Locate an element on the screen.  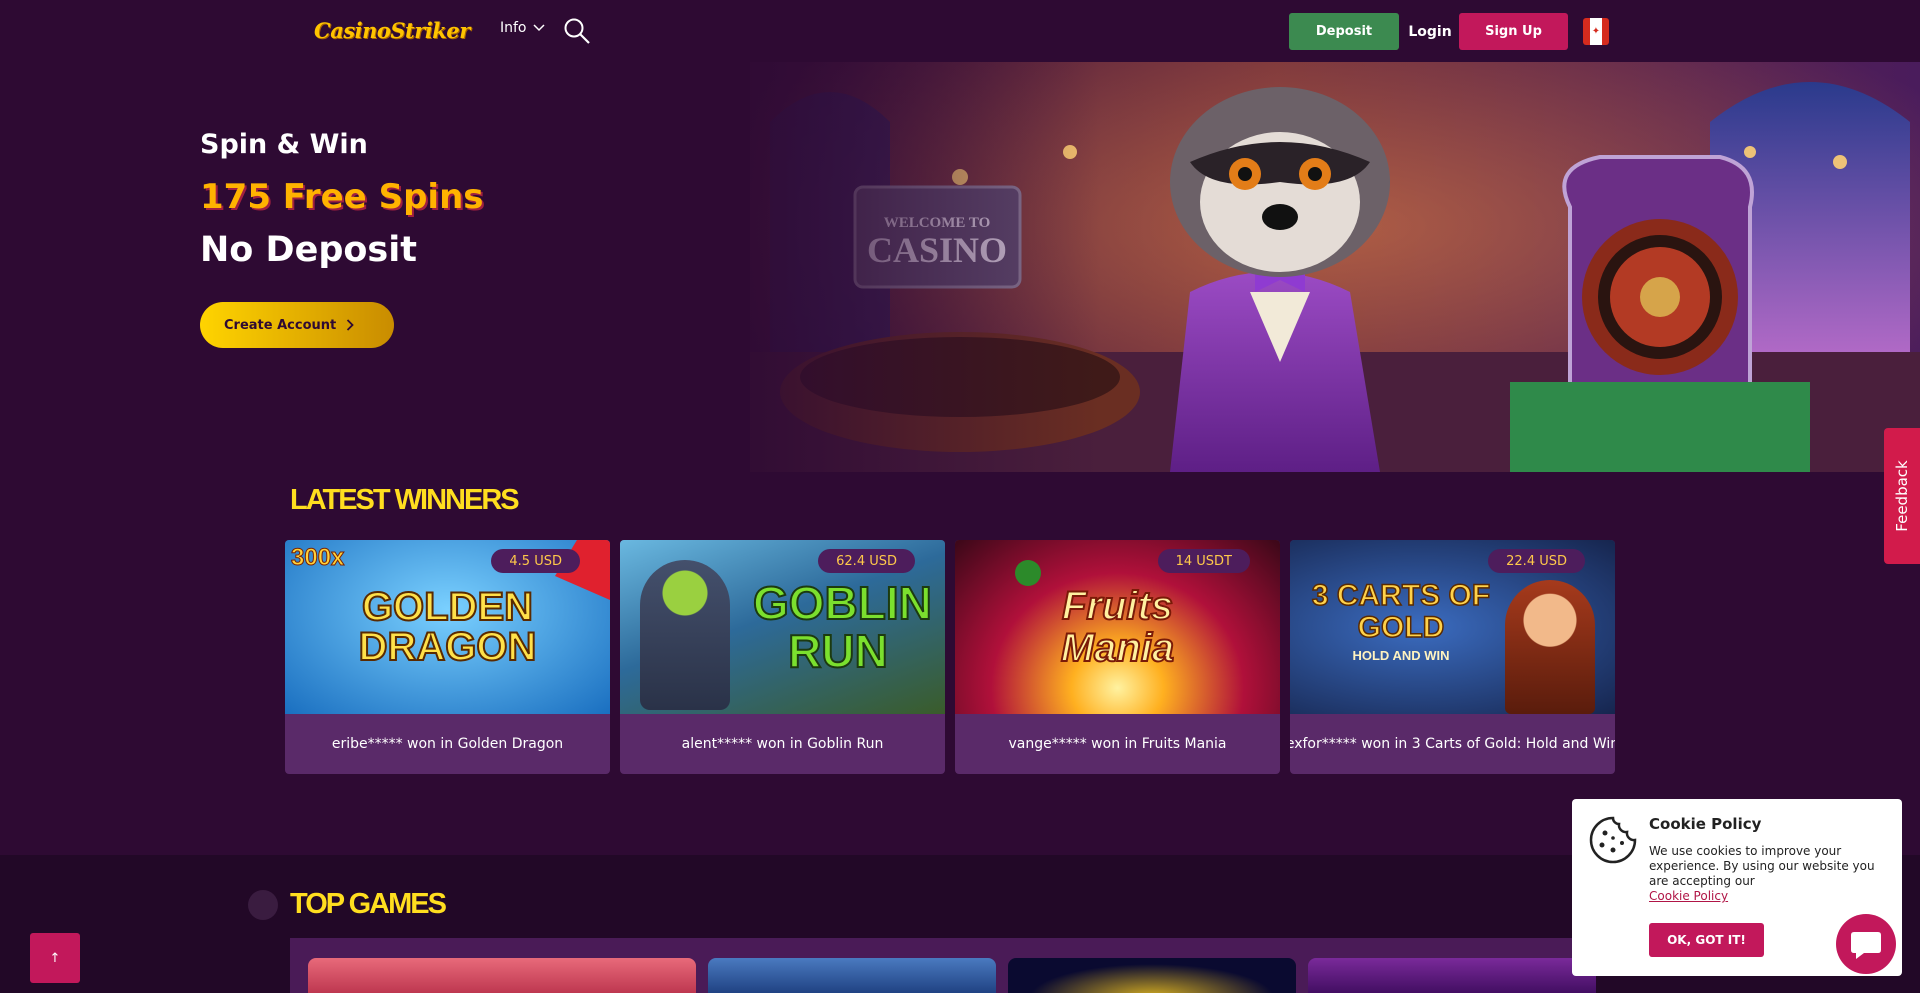
chevron-down-icon is located at coordinates (538, 28).